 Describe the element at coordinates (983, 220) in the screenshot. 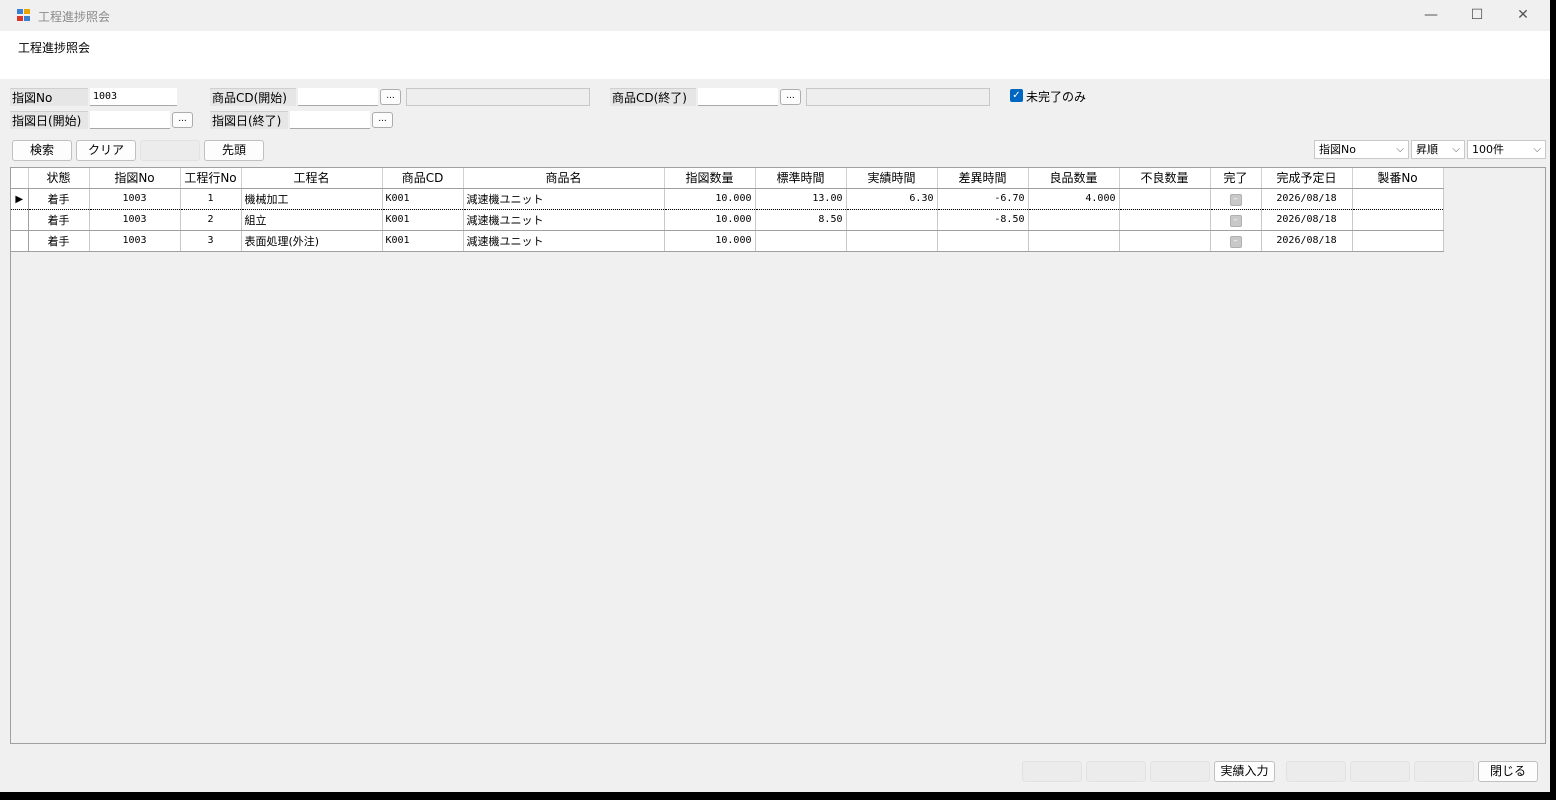

I see `cell-diff-time: -8.50` at that location.